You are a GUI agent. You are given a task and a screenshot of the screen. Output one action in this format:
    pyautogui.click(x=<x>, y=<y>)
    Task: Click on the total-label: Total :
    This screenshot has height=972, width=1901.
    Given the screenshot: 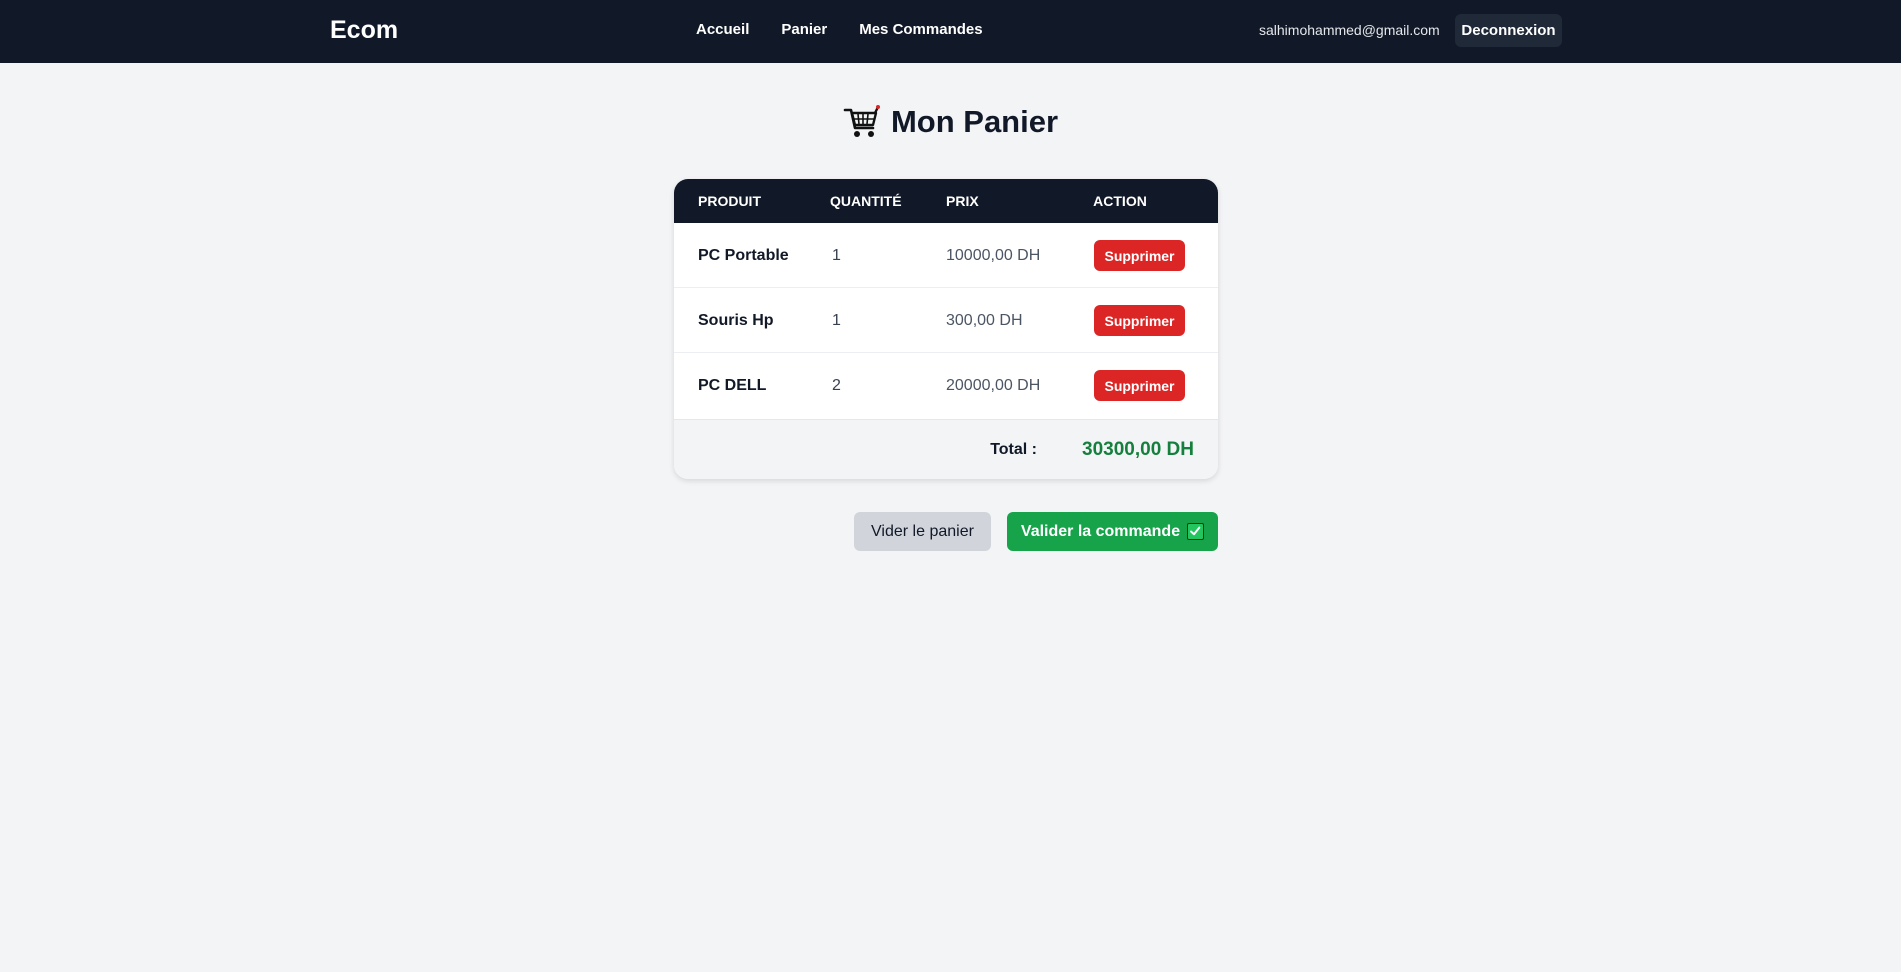 What is the action you would take?
    pyautogui.click(x=1013, y=449)
    